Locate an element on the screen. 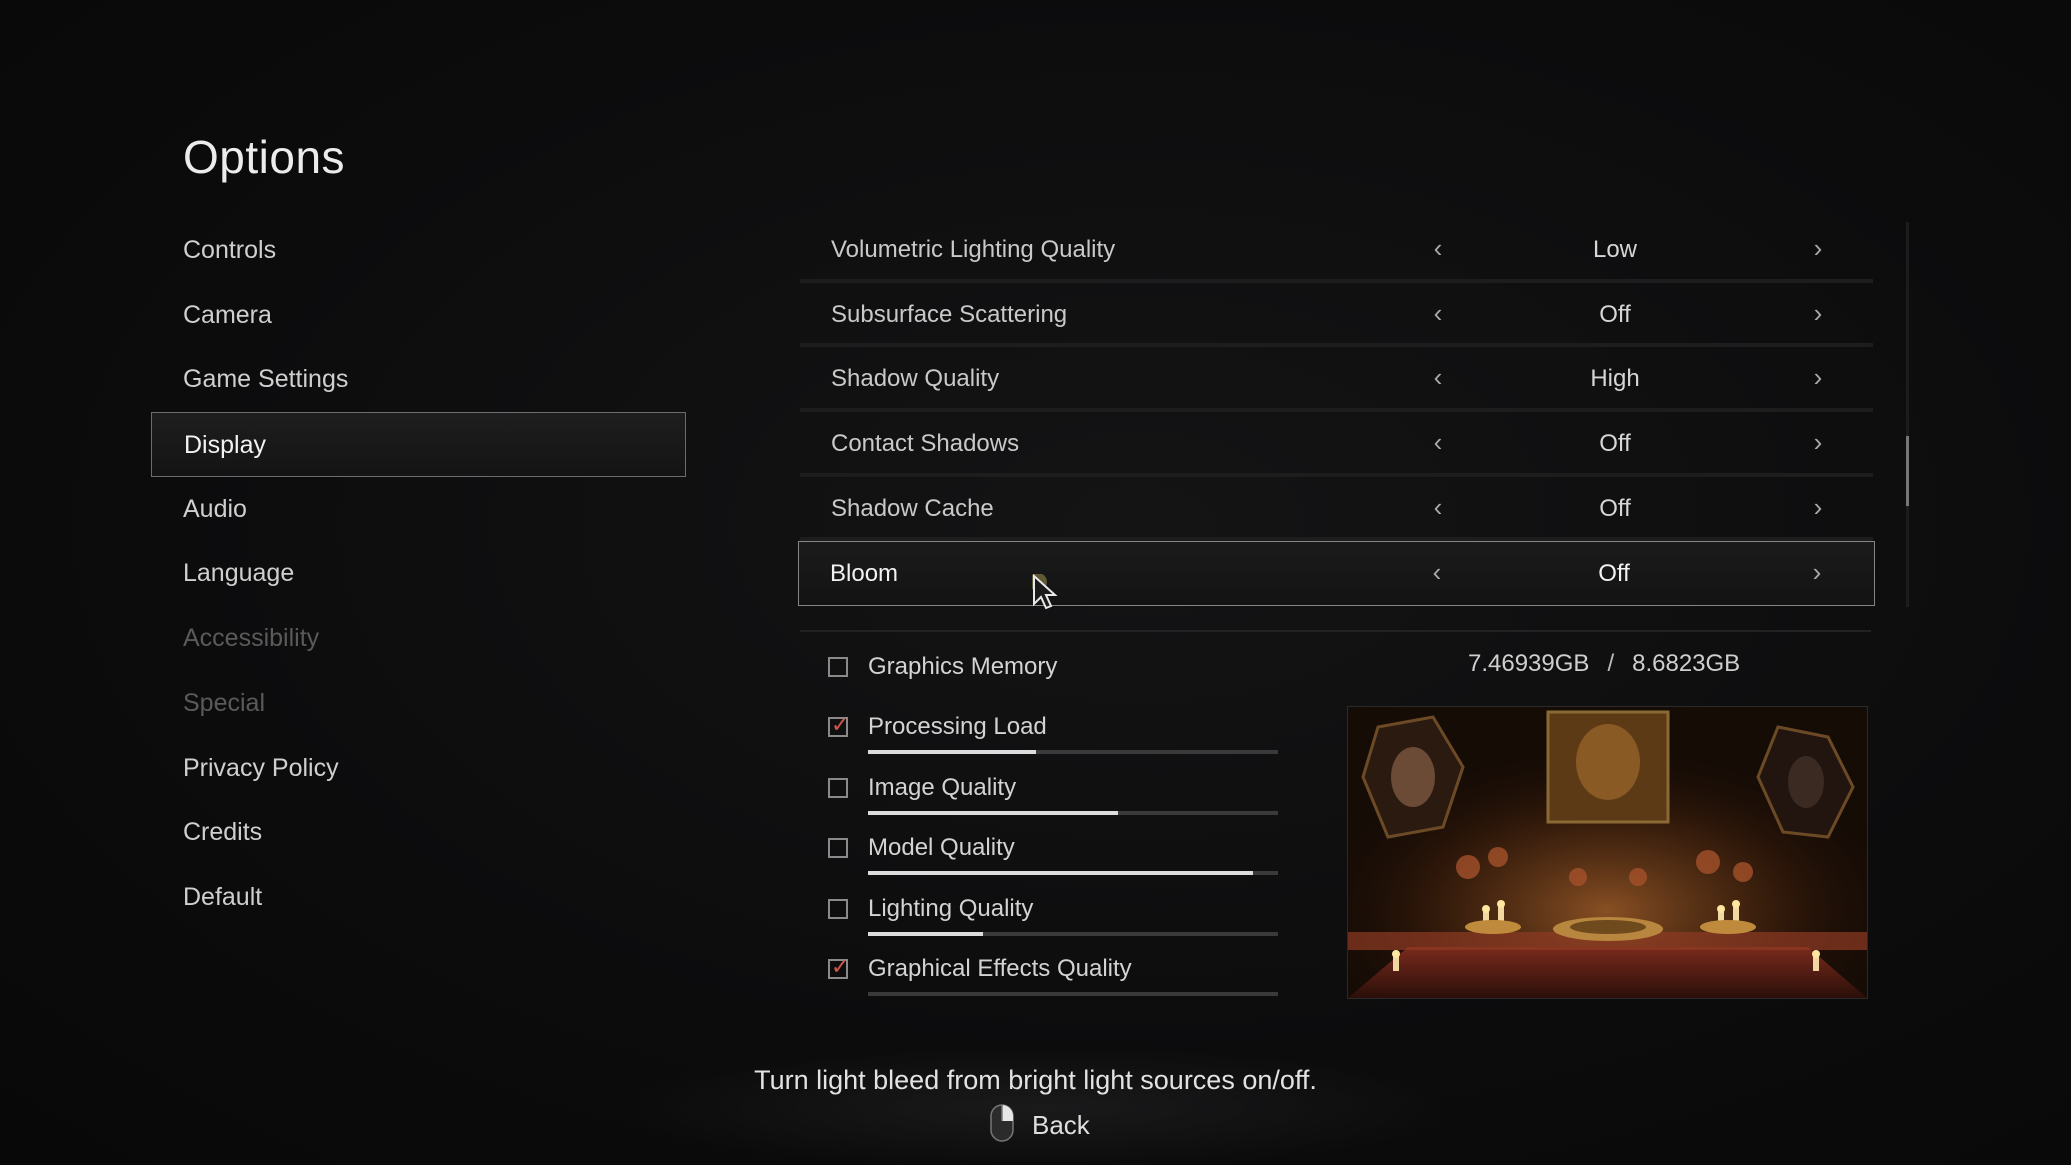  setting-label: Shadow Quality is located at coordinates (915, 379).